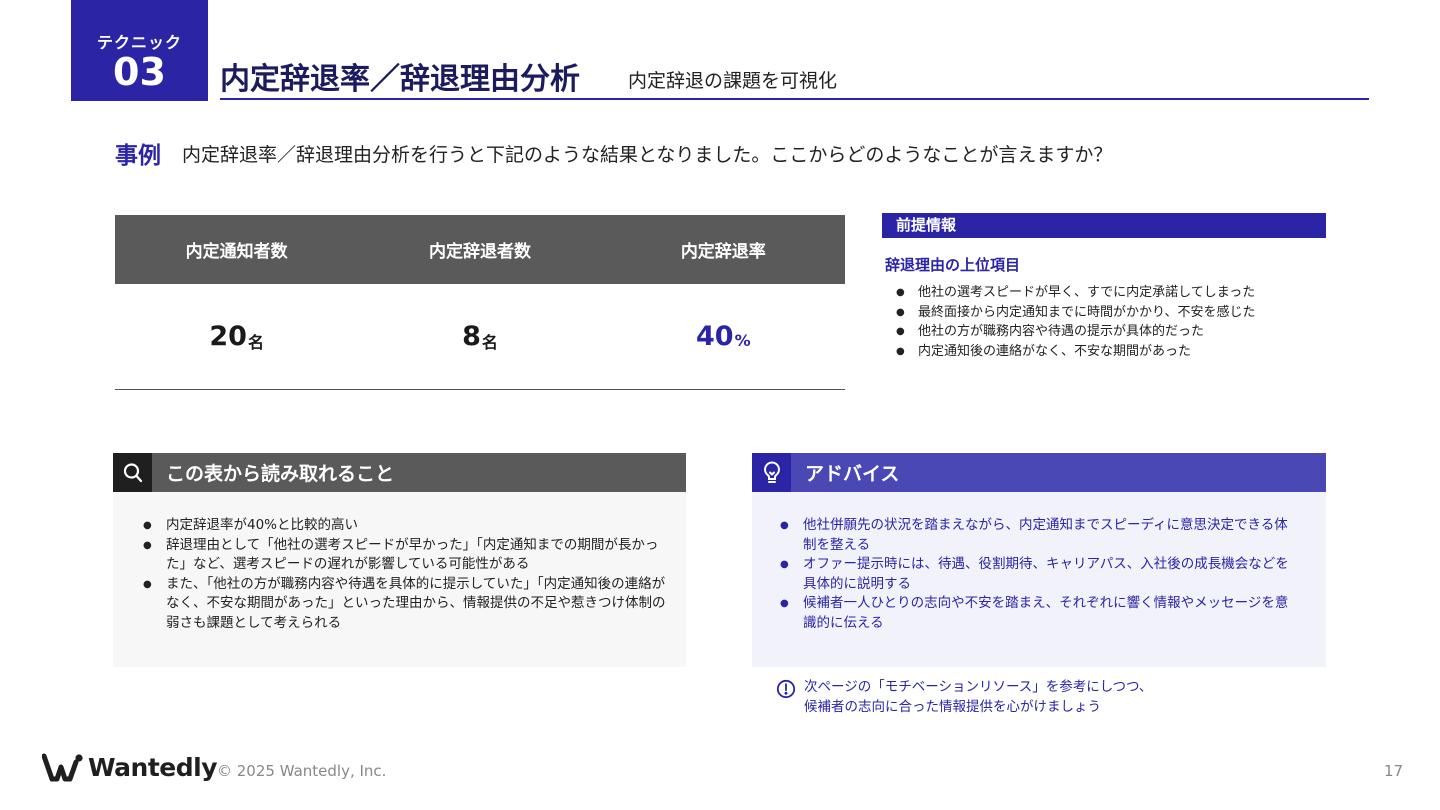 The width and height of the screenshot is (1440, 810). I want to click on table-cell-decline-rate: 40%, so click(723, 336).